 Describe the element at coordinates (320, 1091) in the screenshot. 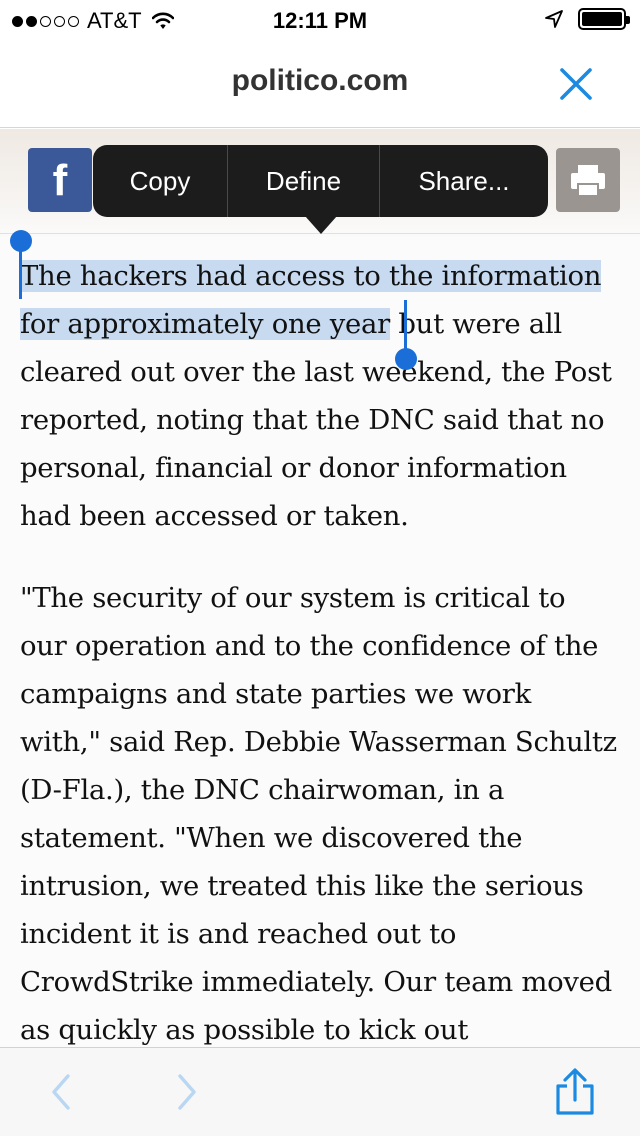

I see `bottom-toolbar` at that location.